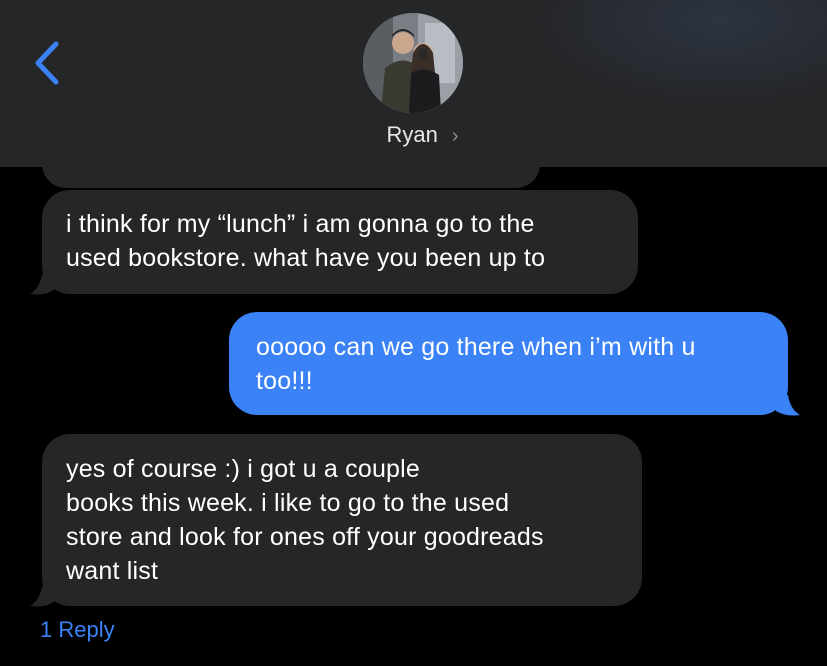  I want to click on chevron-left-icon, so click(47, 63).